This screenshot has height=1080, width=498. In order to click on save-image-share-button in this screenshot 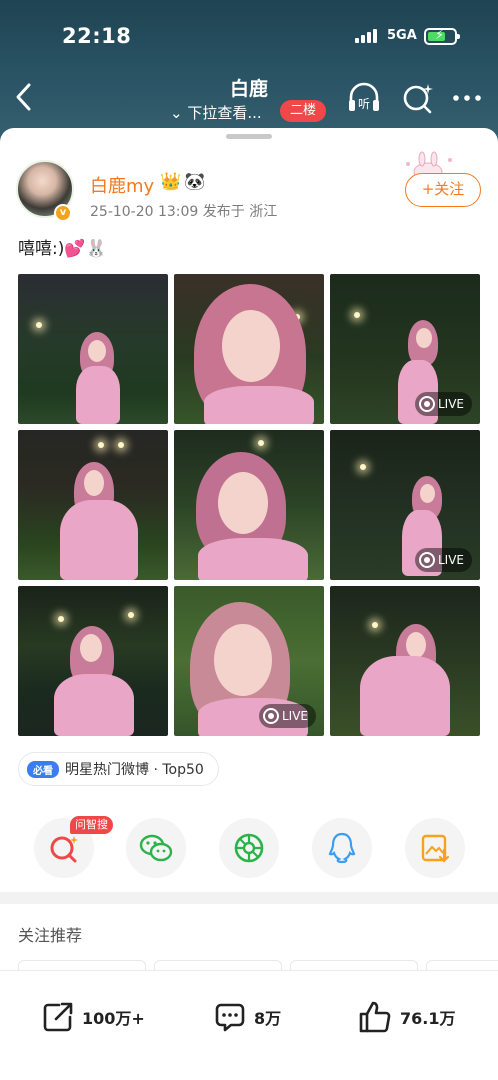, I will do `click(435, 848)`.